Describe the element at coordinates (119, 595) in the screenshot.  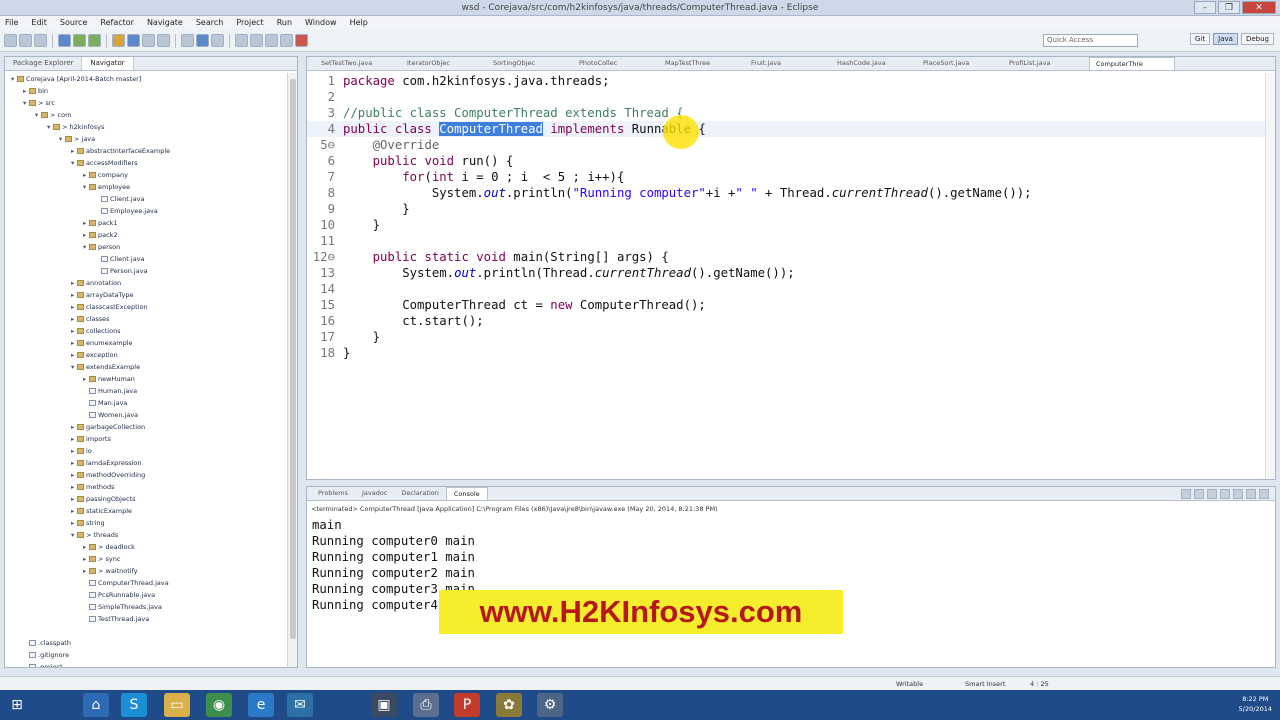
I see `tree-file-item: PcsRunnable.java` at that location.